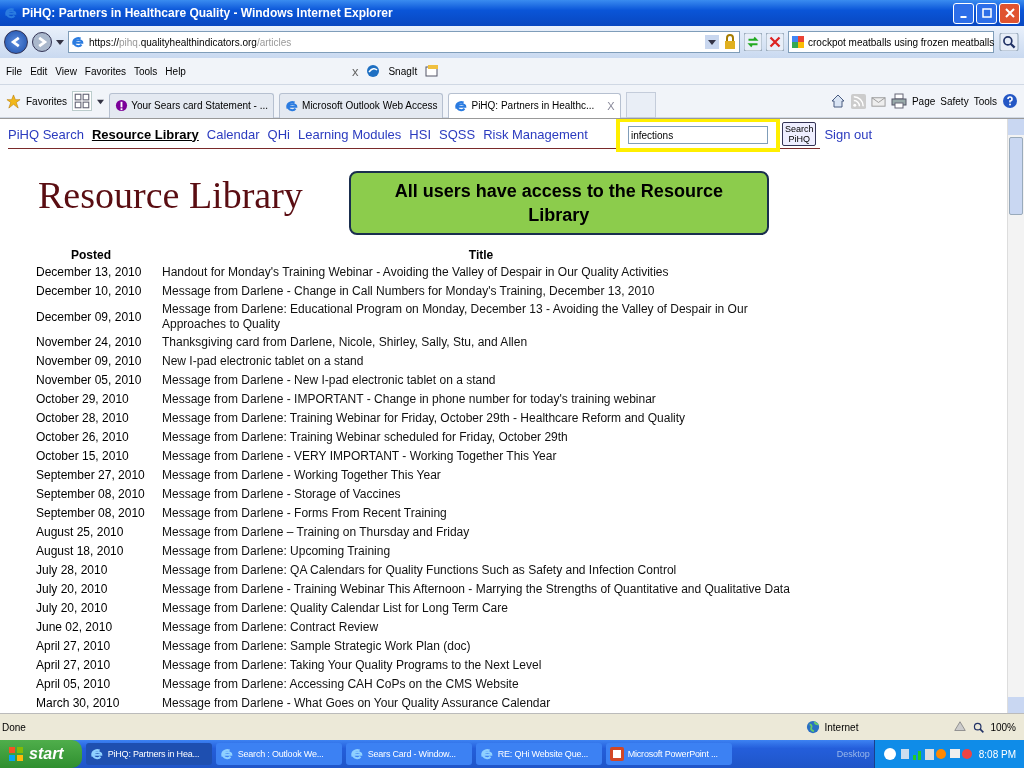 Image resolution: width=1024 pixels, height=768 pixels. What do you see at coordinates (481, 532) in the screenshot?
I see `title-link: Message from Darlene – Training on Thursday and Friday` at bounding box center [481, 532].